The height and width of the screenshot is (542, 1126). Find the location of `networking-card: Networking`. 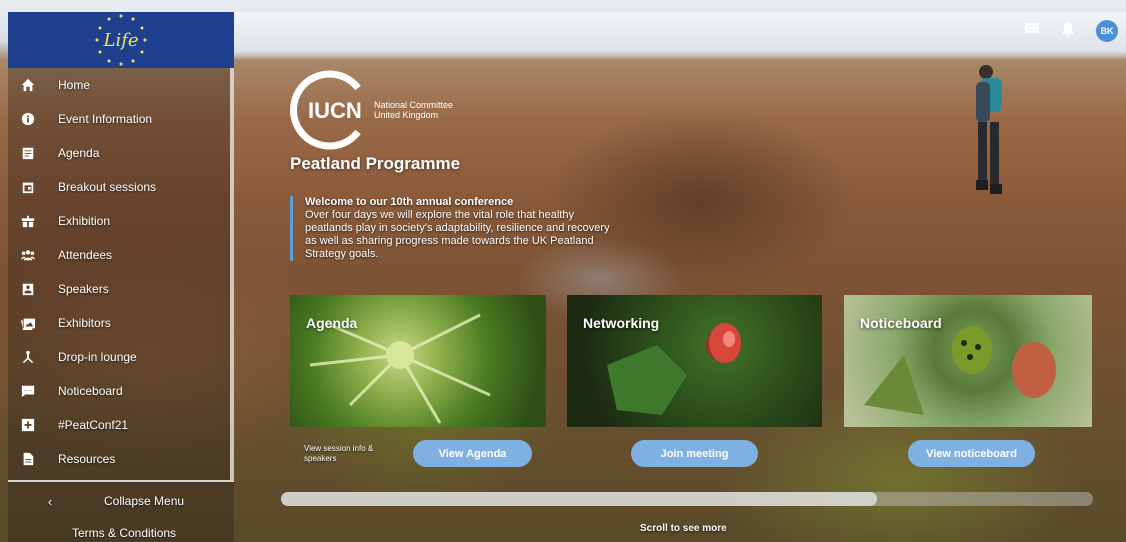

networking-card: Networking is located at coordinates (694, 361).